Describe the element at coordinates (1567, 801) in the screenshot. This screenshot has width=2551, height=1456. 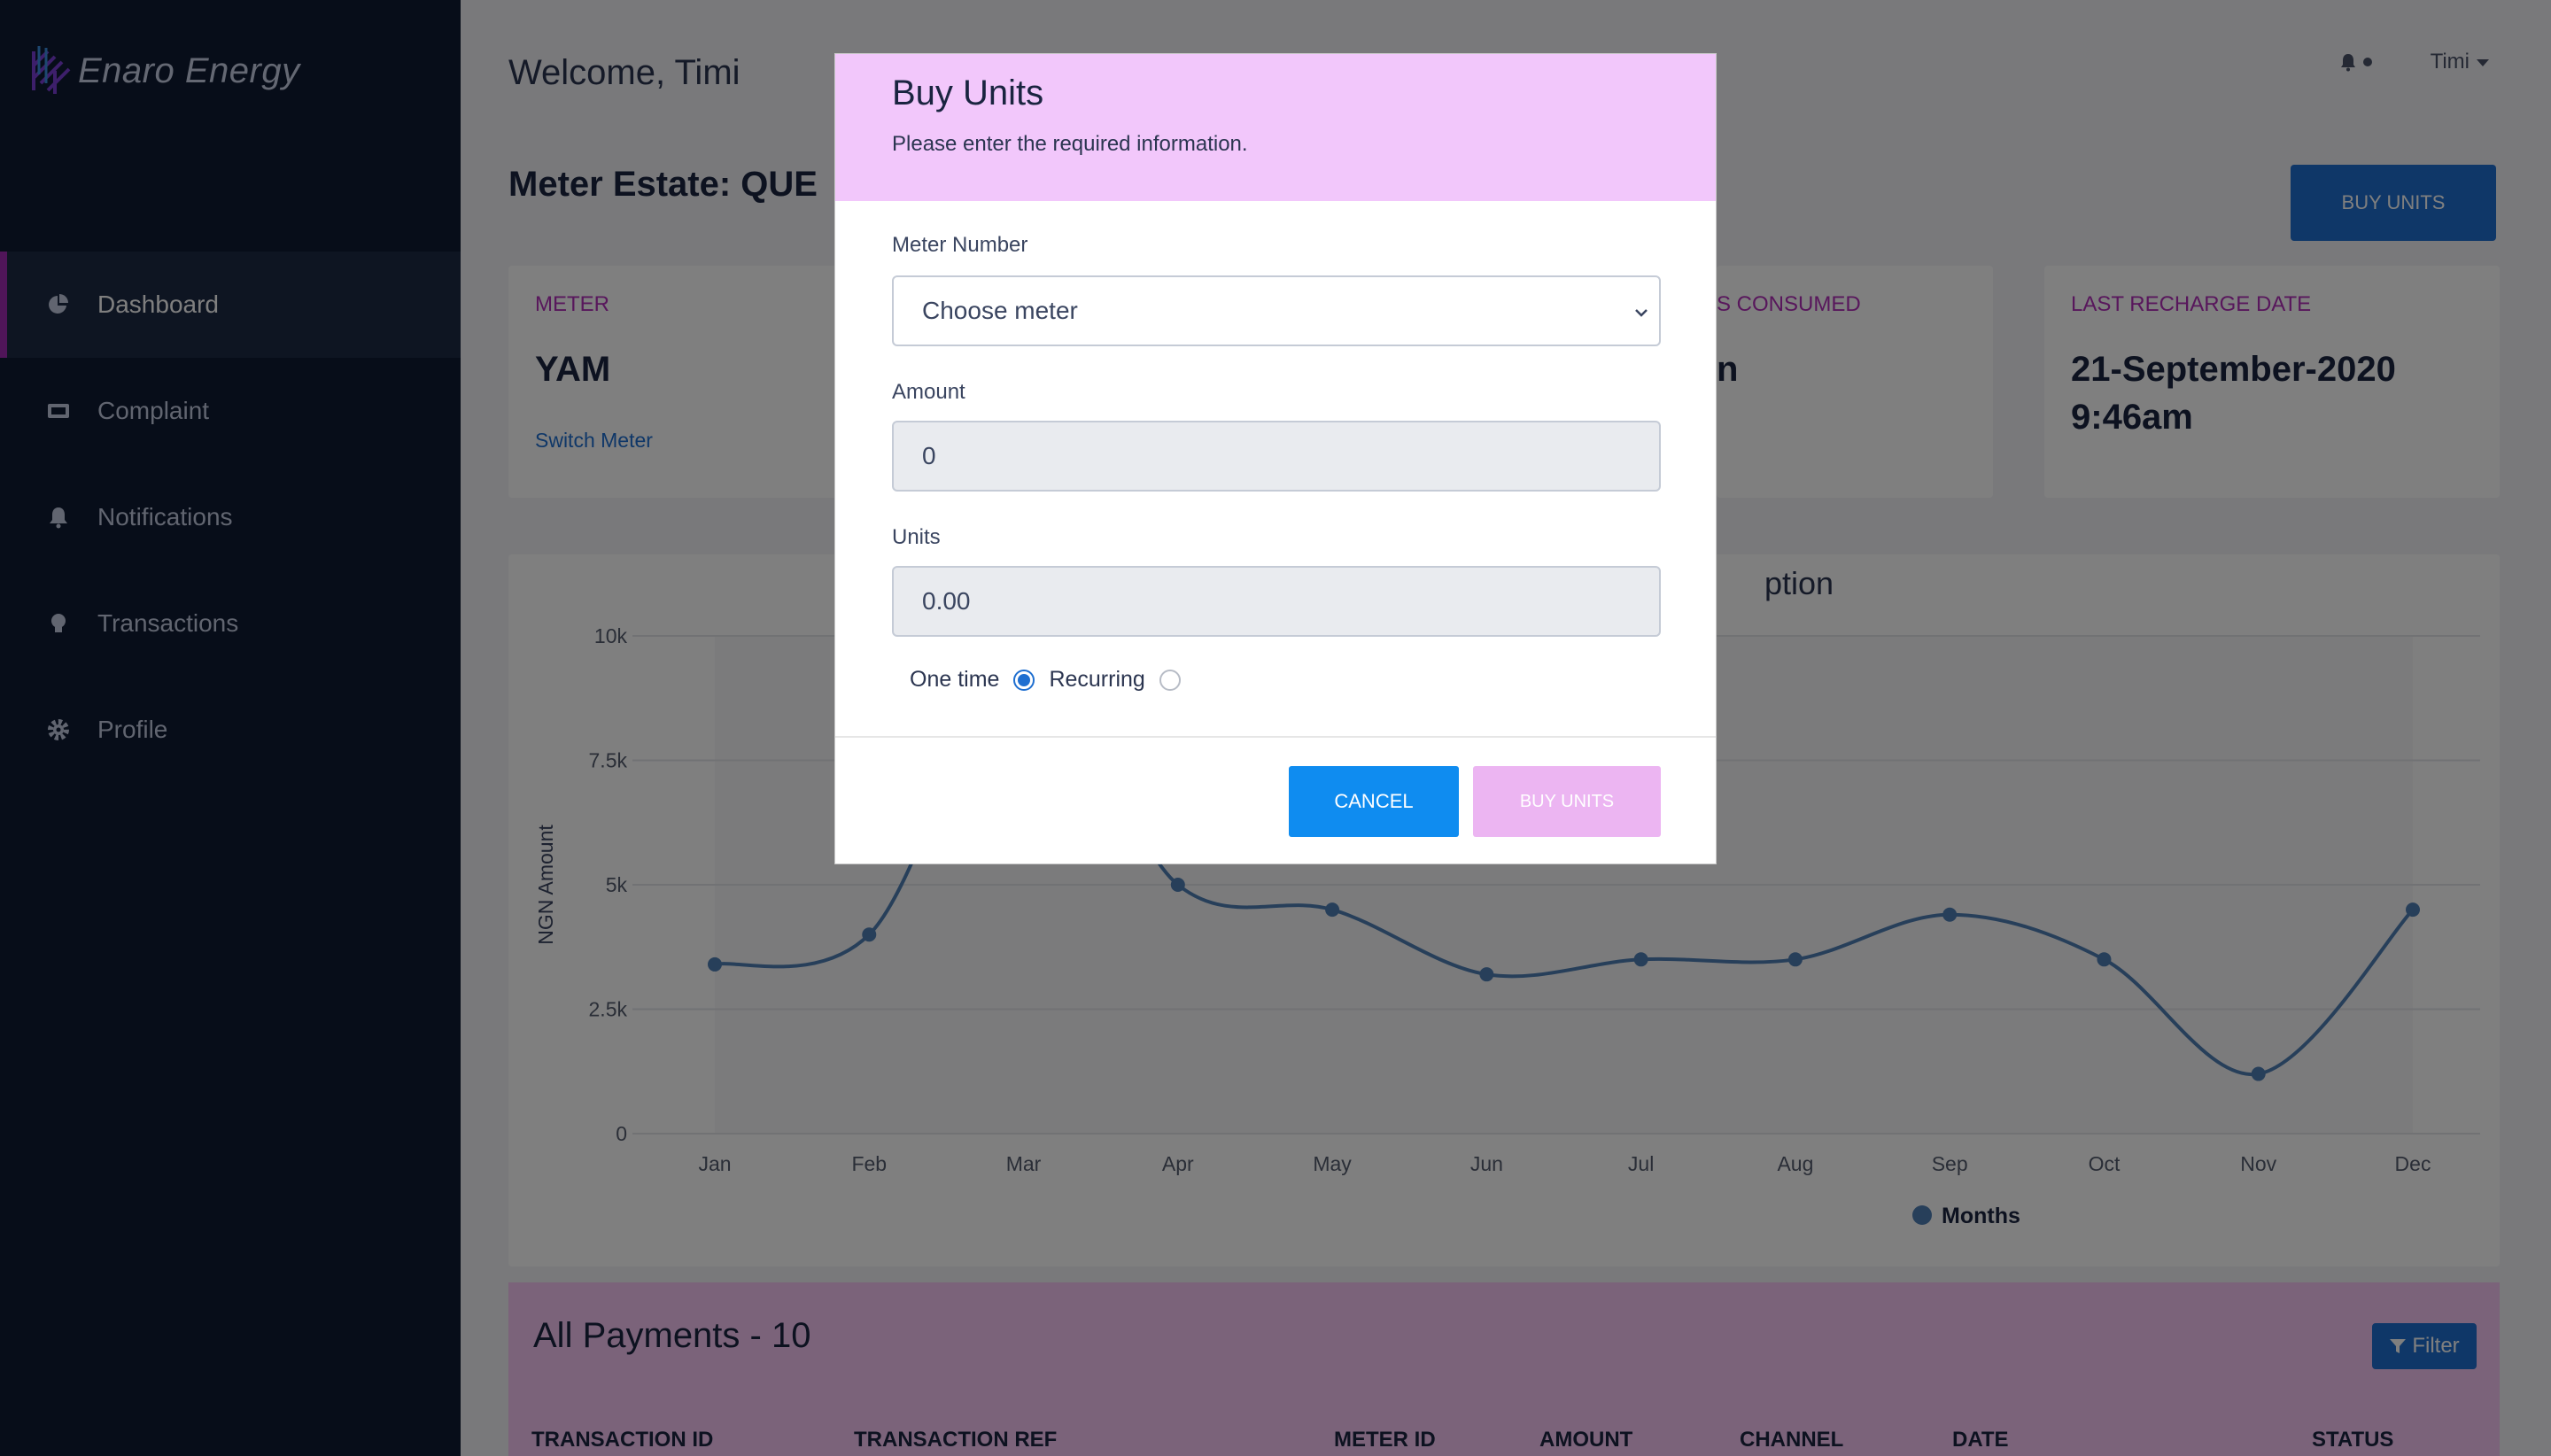
I see `buy-units-submit-button: BUY UNITS` at that location.